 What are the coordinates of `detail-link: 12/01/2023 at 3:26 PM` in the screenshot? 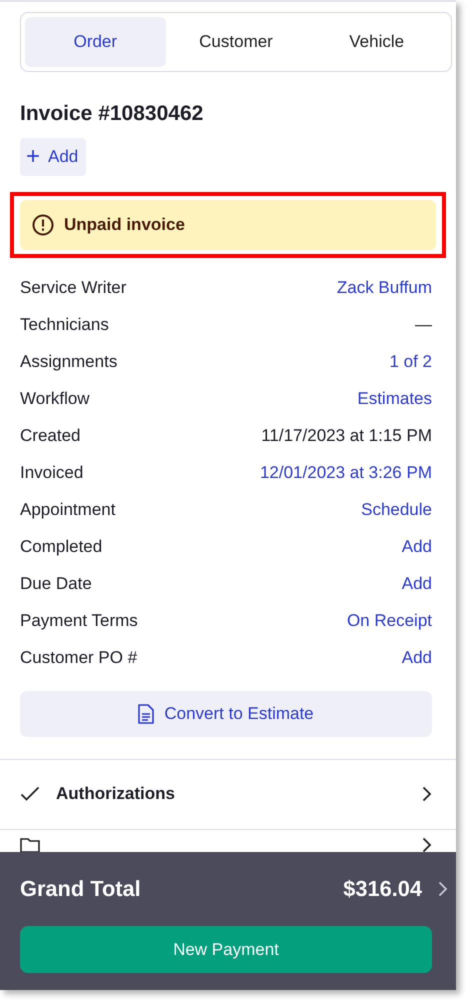 It's located at (346, 473).